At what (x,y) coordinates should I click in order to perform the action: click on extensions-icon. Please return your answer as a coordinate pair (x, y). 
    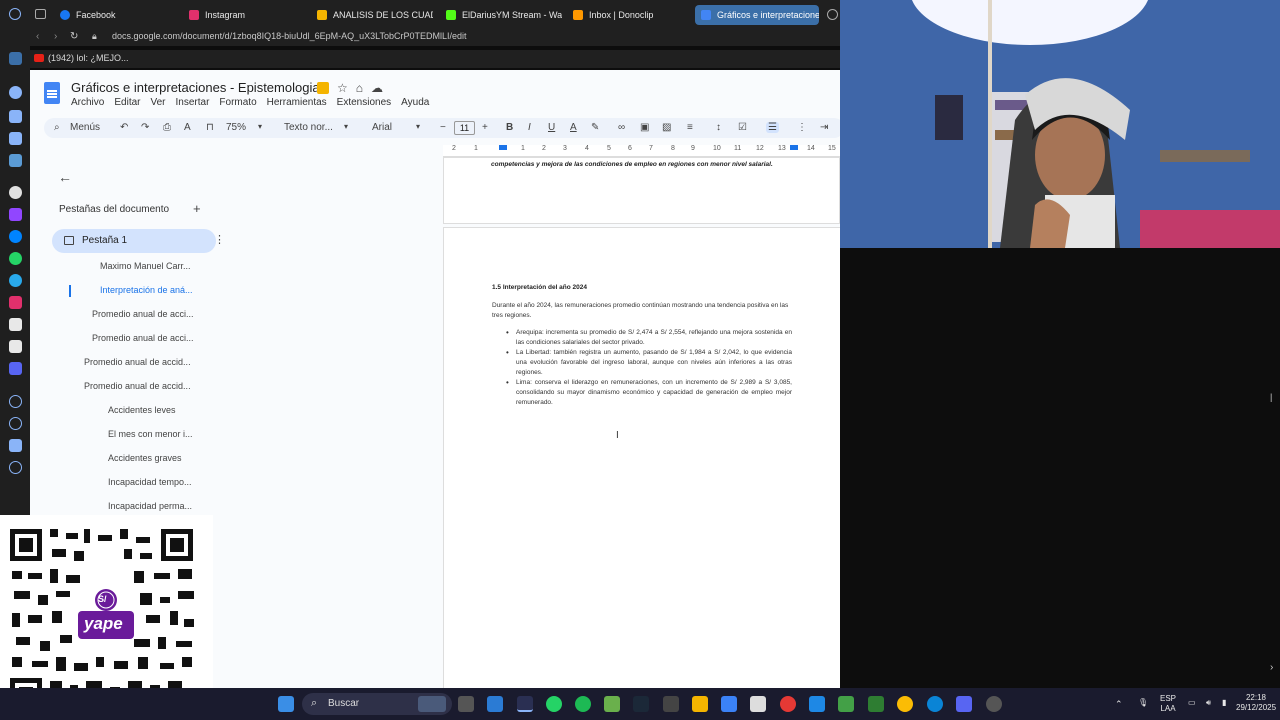
    Looking at the image, I should click on (15, 445).